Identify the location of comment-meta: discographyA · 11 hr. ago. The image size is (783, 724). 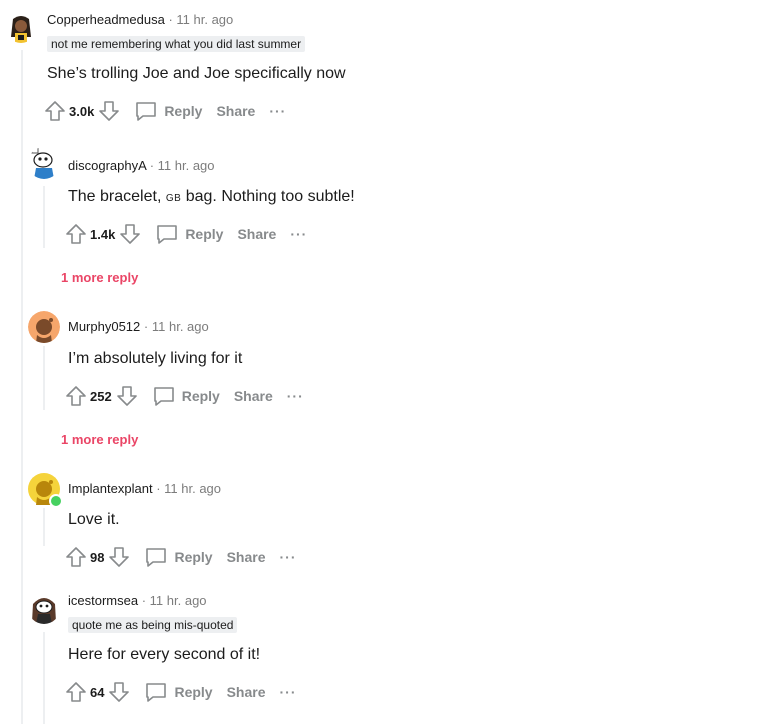
(141, 165).